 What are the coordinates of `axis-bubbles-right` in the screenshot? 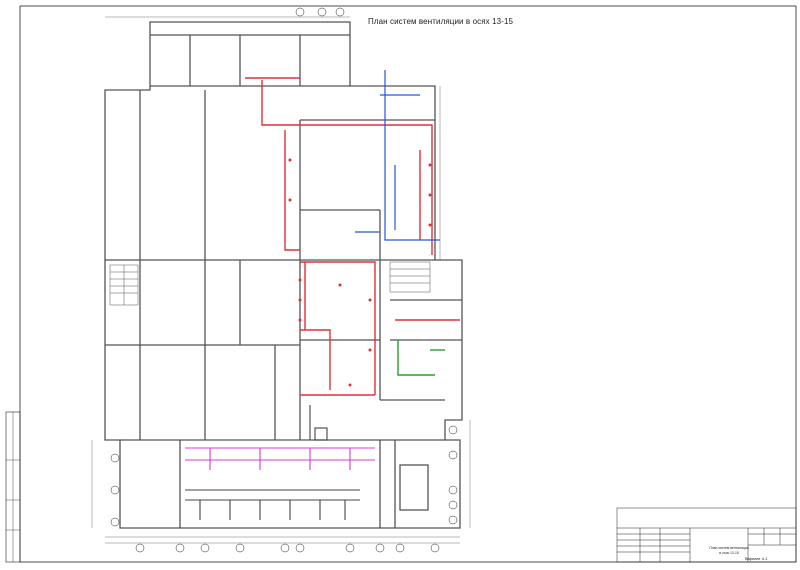 It's located at (284, 476).